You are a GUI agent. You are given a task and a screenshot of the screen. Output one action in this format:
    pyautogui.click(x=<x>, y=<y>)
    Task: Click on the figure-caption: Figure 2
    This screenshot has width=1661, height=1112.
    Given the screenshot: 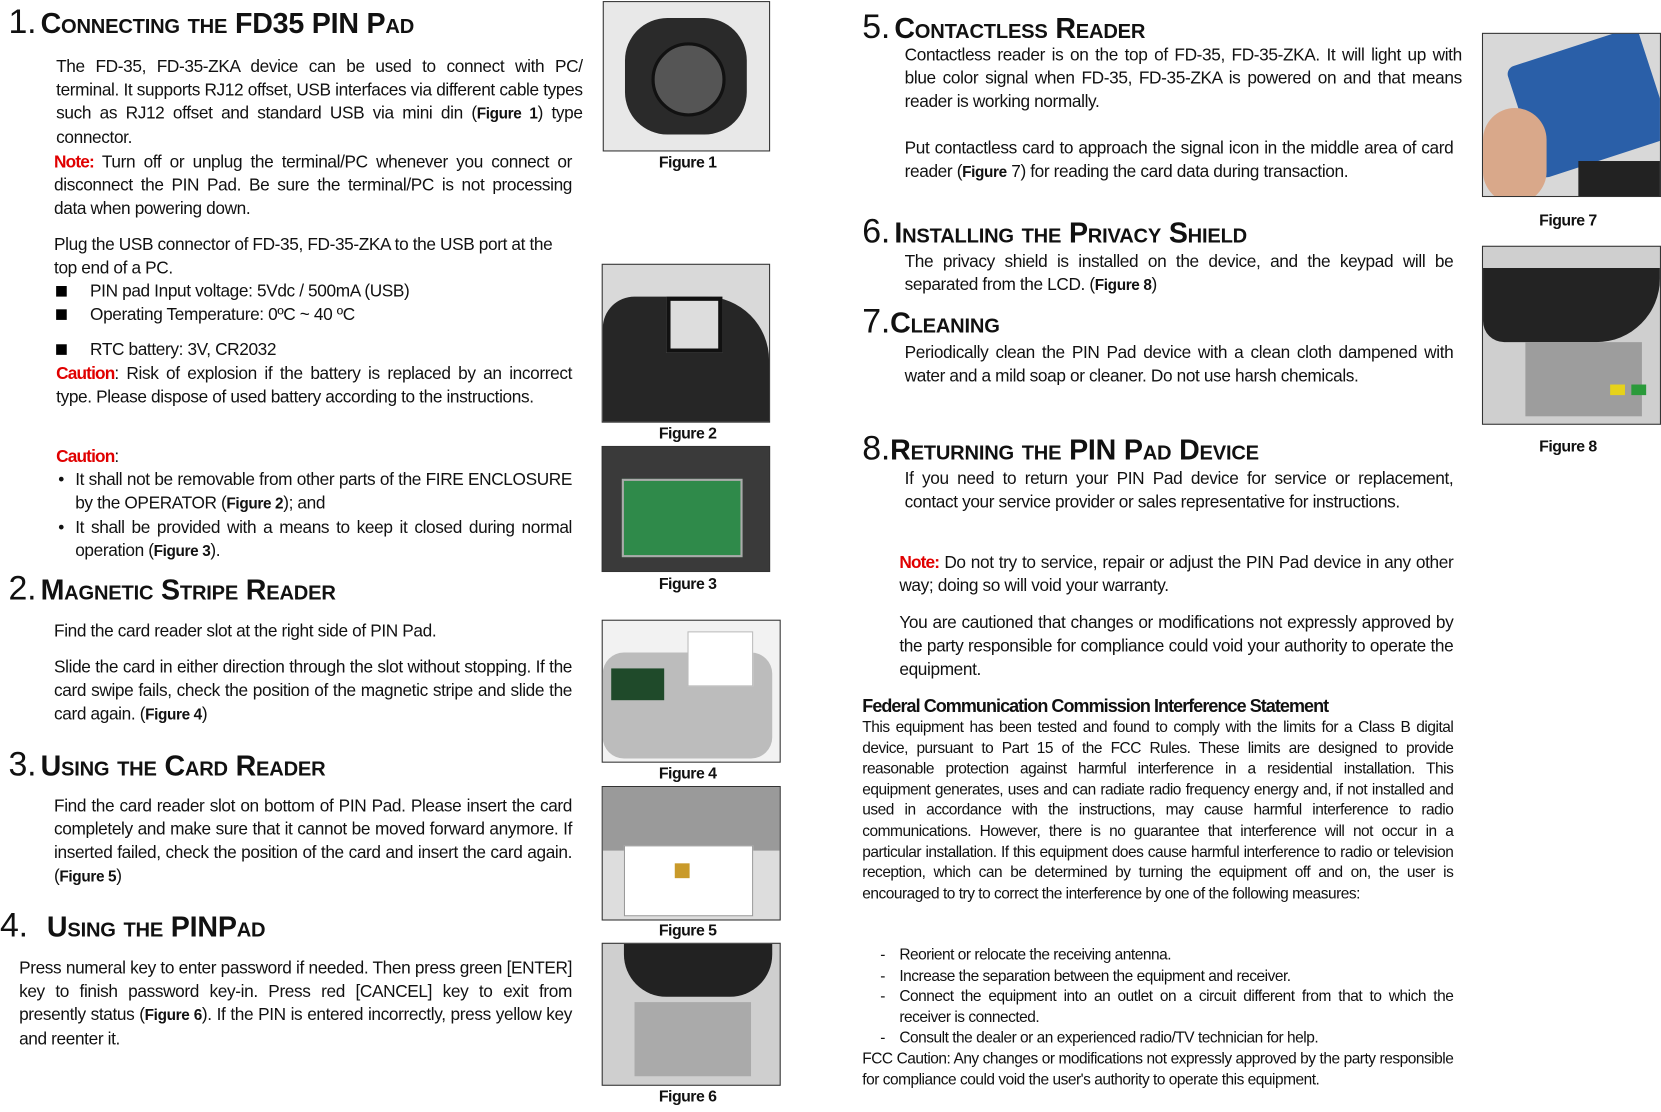 What is the action you would take?
    pyautogui.click(x=687, y=433)
    